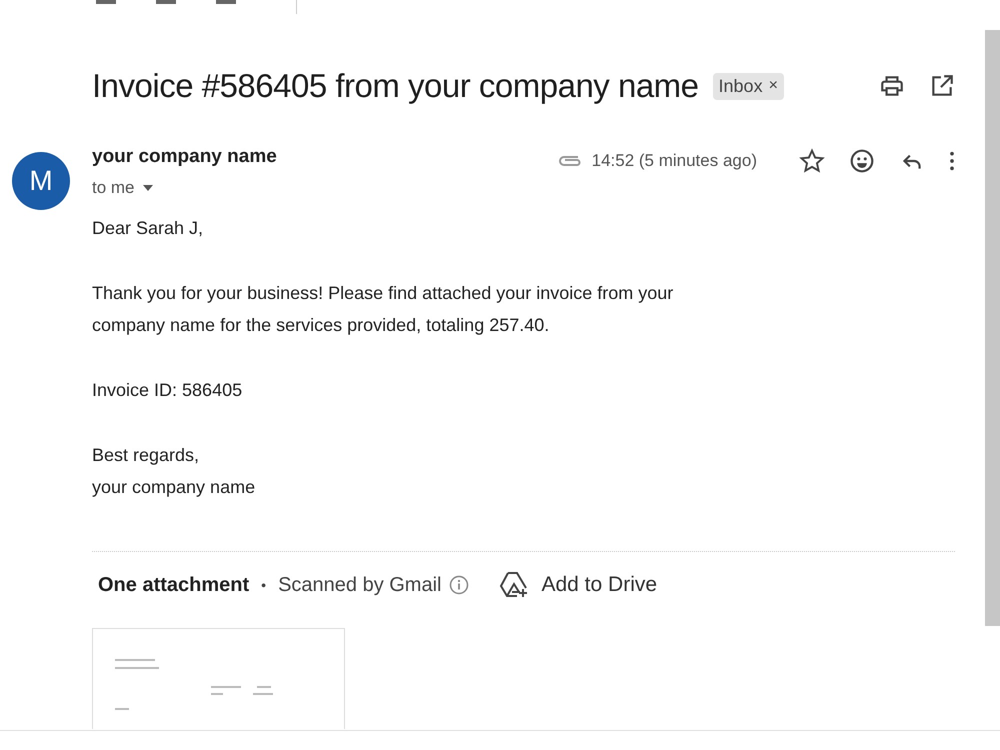  I want to click on scrollbar, so click(992, 328).